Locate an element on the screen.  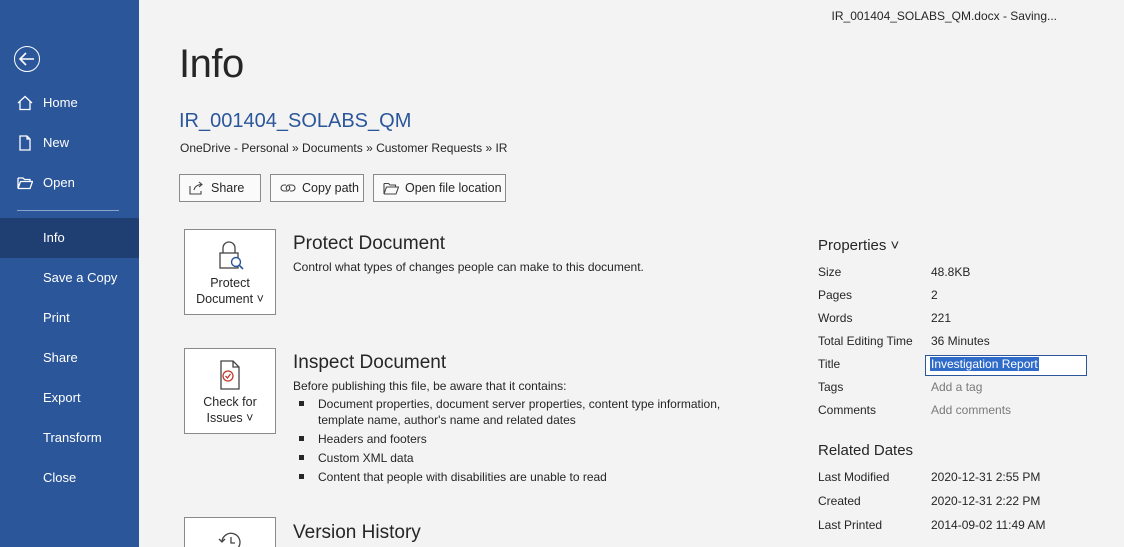
version-history-button is located at coordinates (230, 532).